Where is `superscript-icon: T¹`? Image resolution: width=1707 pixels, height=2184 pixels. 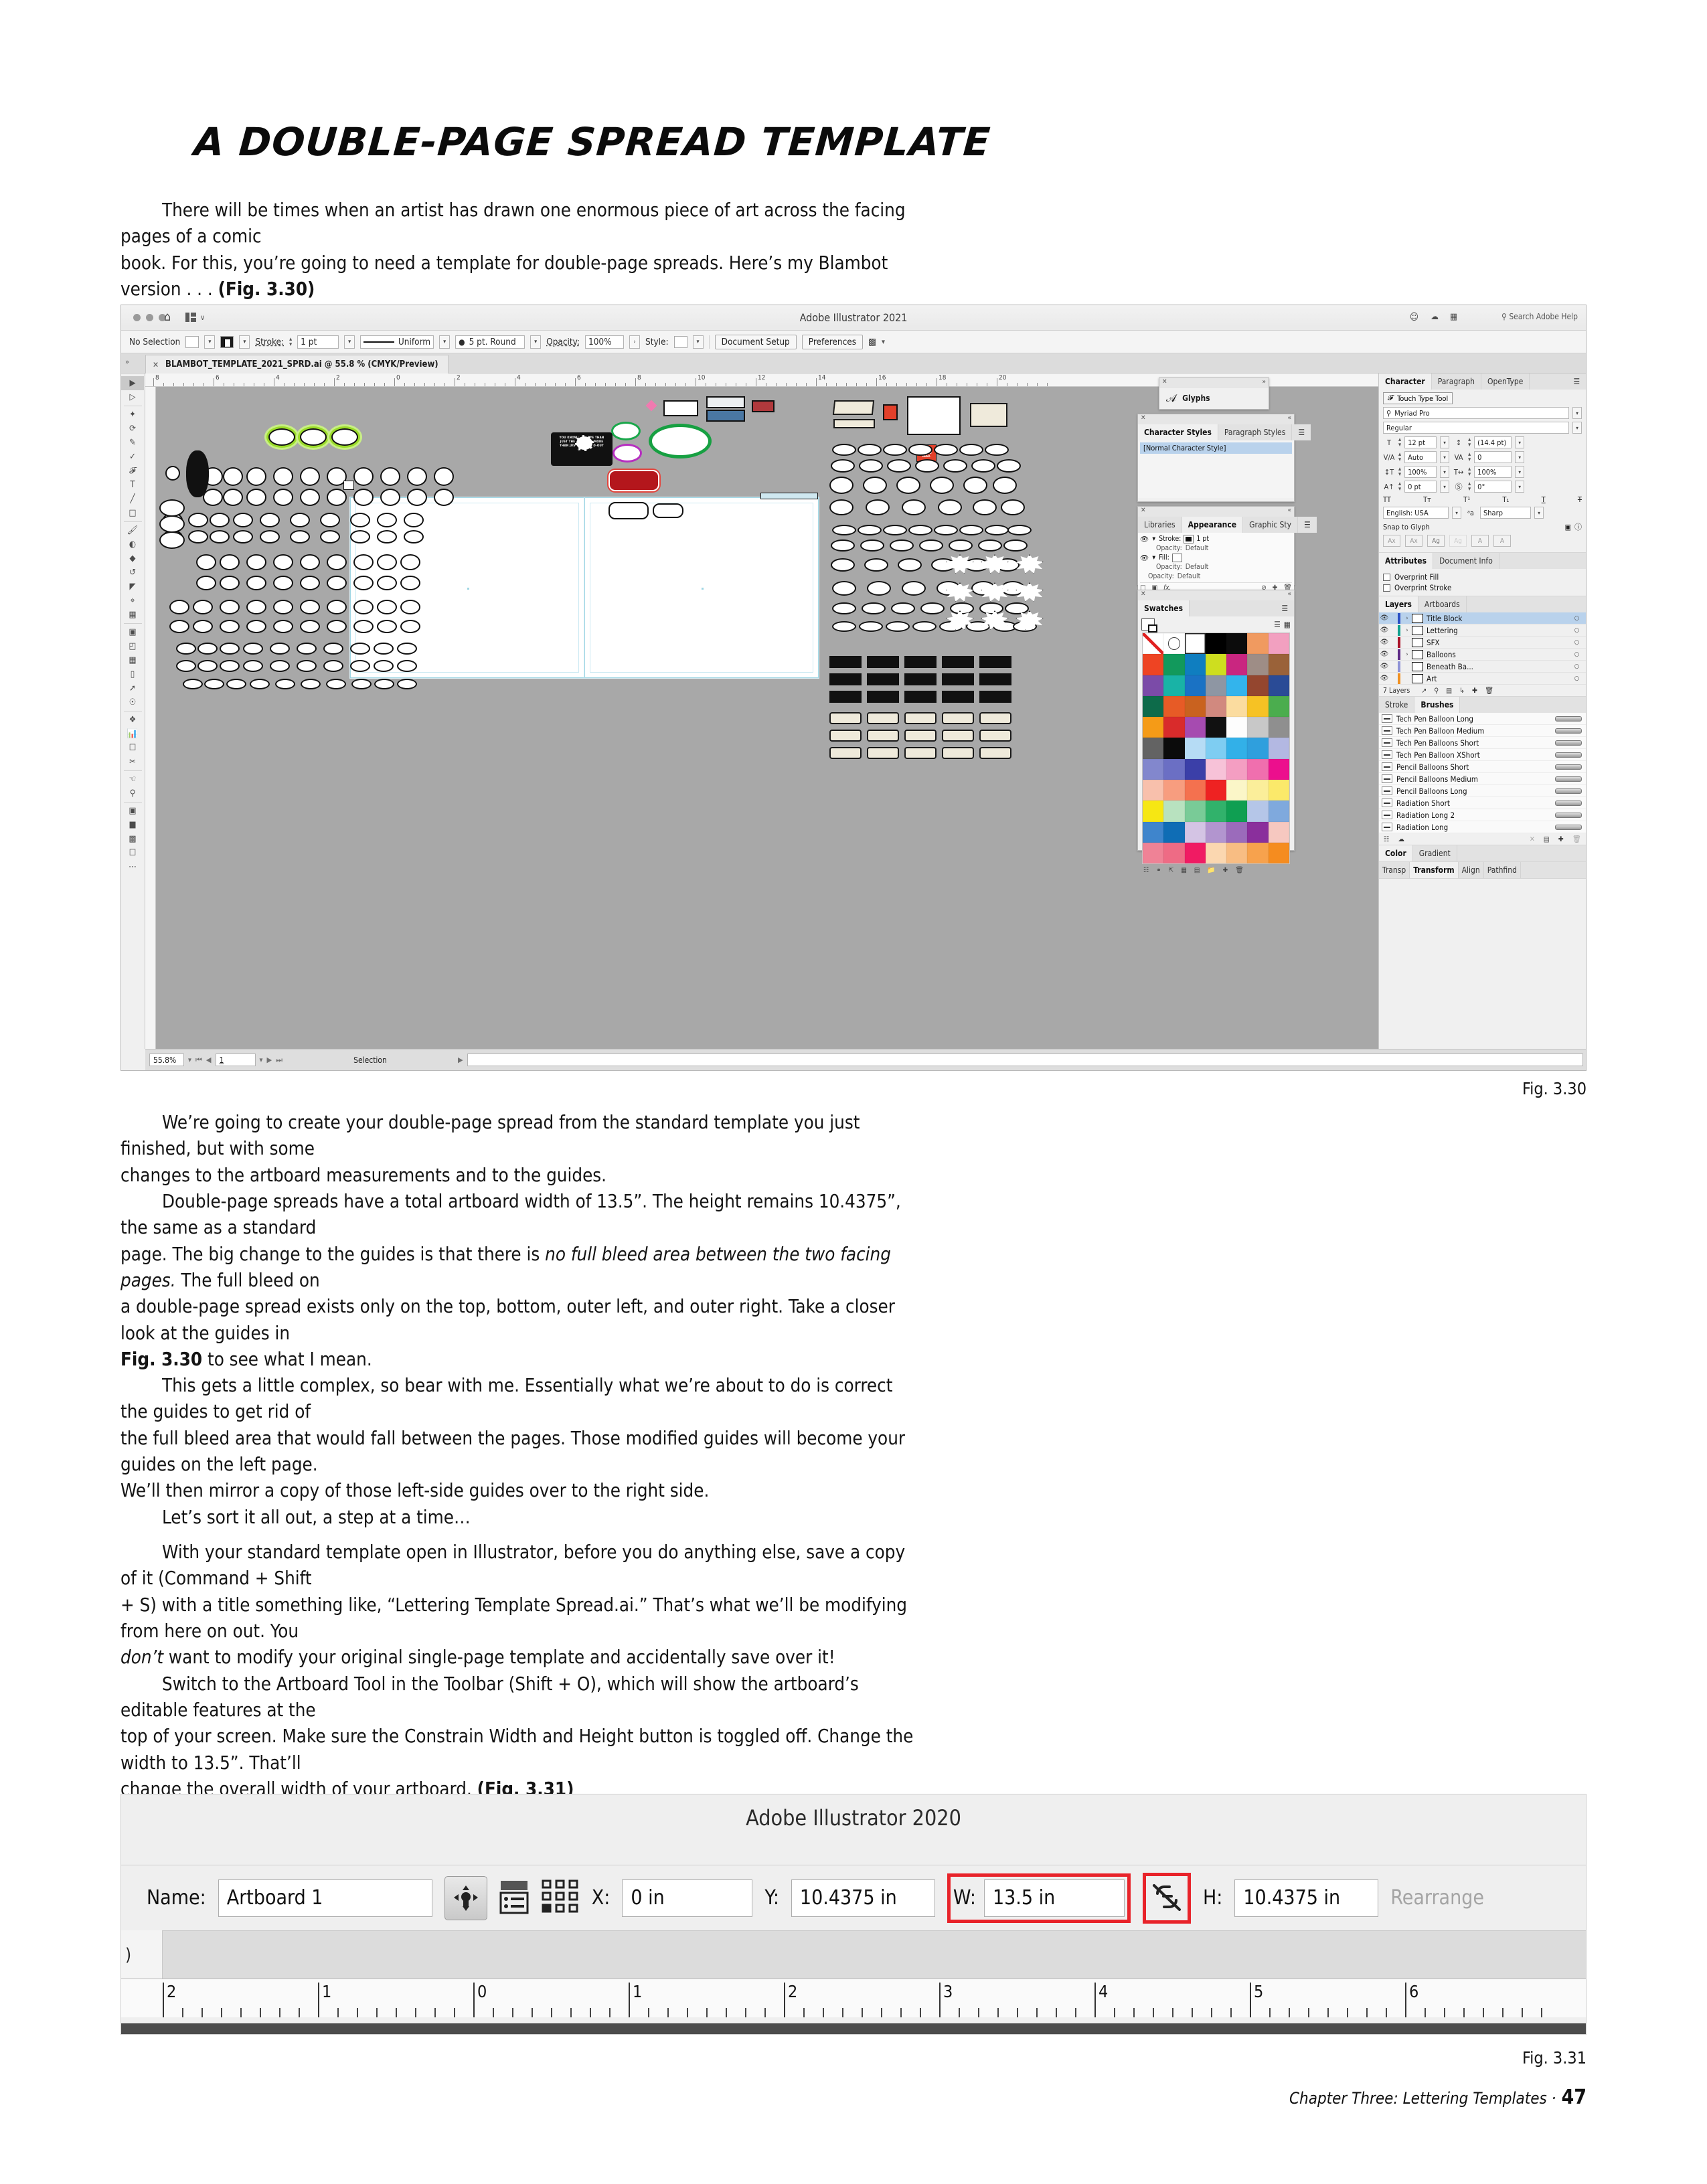 superscript-icon: T¹ is located at coordinates (1467, 499).